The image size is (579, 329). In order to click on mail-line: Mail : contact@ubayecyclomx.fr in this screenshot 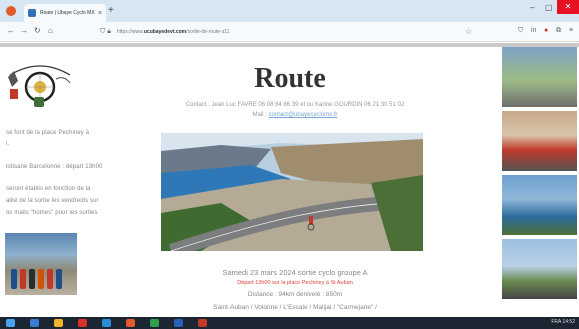, I will do `click(295, 115)`.